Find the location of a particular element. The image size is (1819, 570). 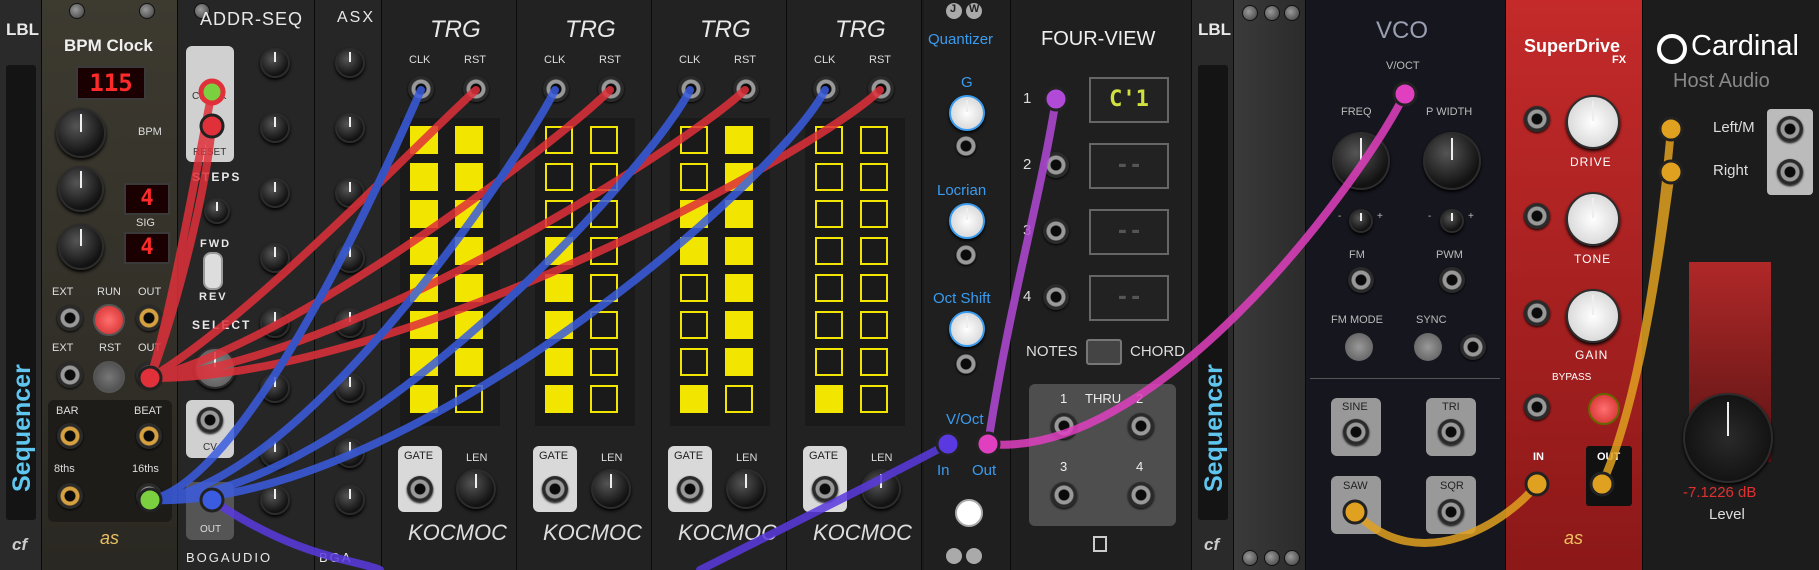

bpm-knob is located at coordinates (81, 133).